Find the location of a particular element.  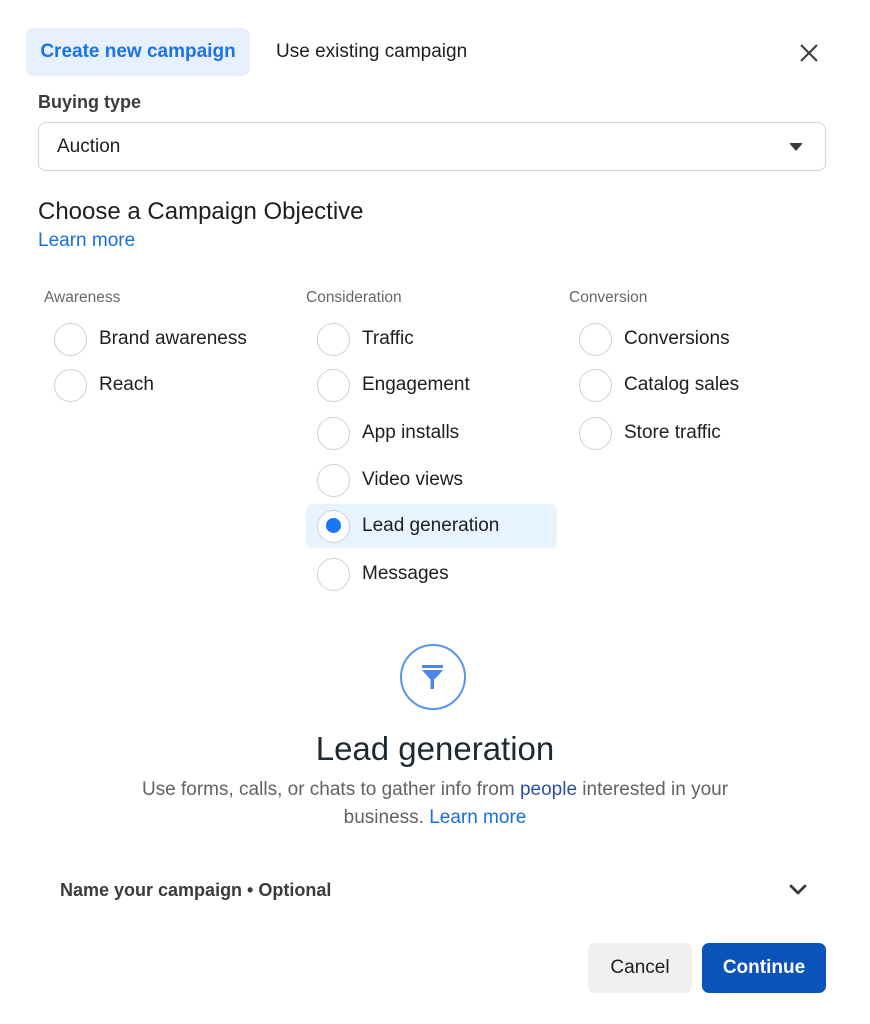

cancel-button: Cancel is located at coordinates (640, 968).